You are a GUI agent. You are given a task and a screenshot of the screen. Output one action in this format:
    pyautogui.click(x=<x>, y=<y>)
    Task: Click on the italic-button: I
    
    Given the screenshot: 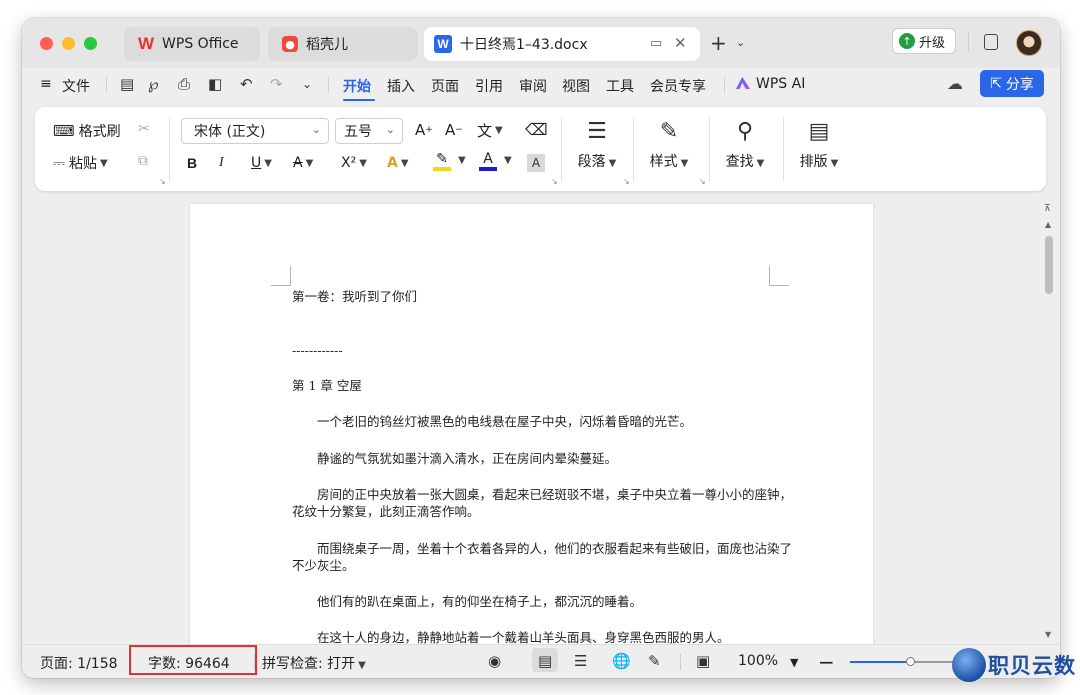 What is the action you would take?
    pyautogui.click(x=221, y=163)
    